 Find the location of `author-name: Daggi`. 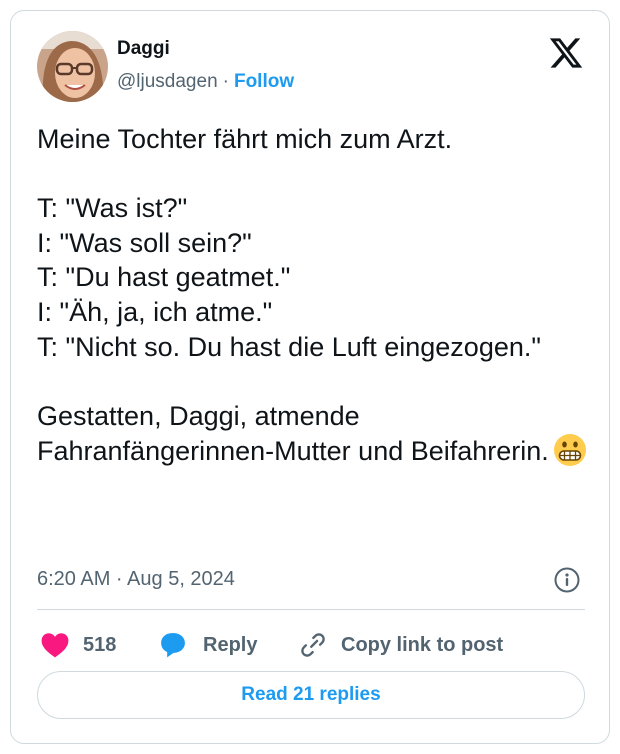

author-name: Daggi is located at coordinates (143, 49).